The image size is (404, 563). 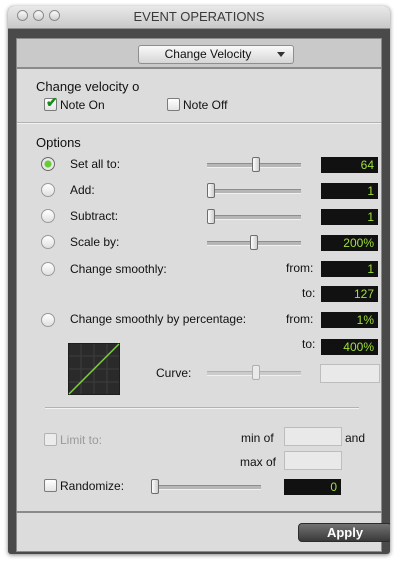 I want to click on randomize-checkbox, so click(x=50, y=485).